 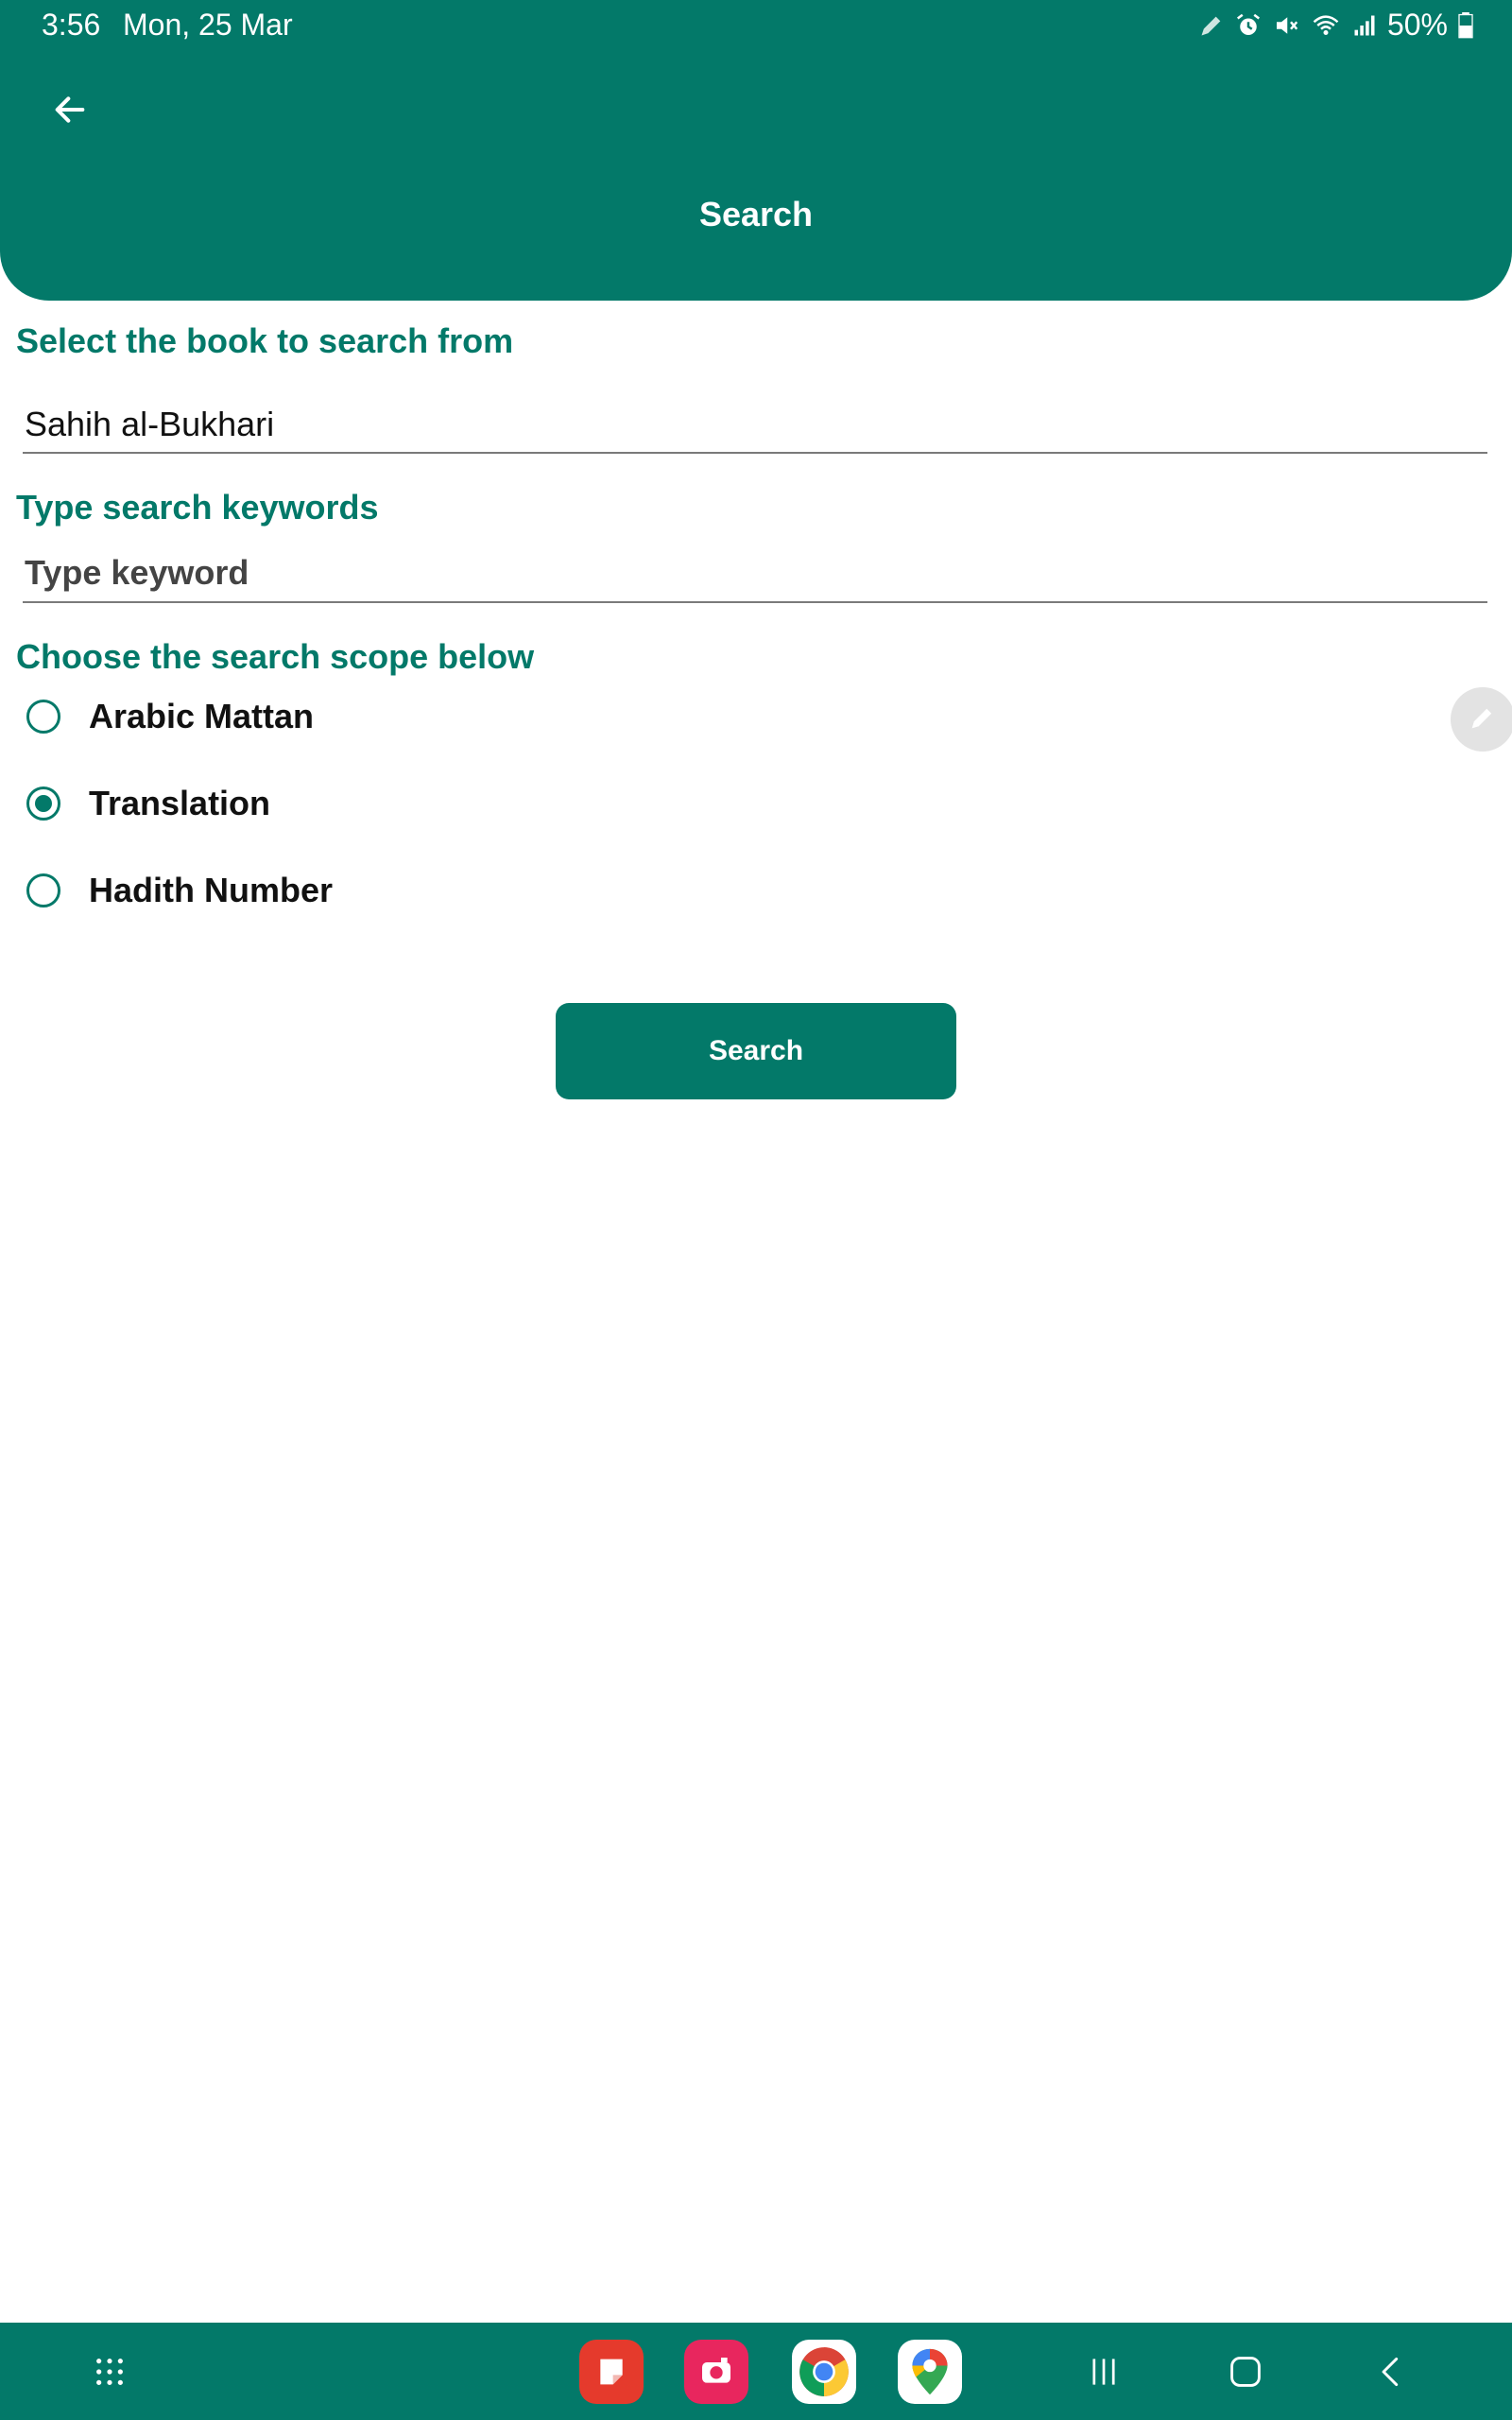 What do you see at coordinates (1417, 25) in the screenshot?
I see `battery-percent: 50%` at bounding box center [1417, 25].